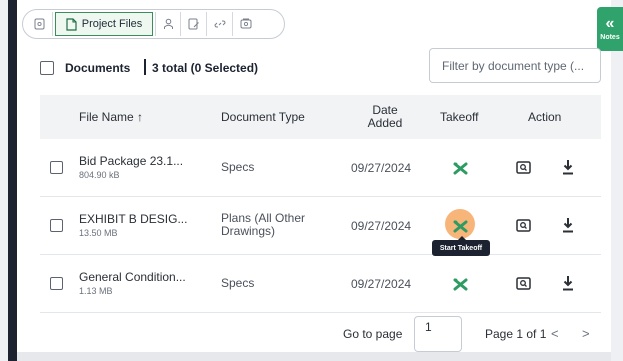  Describe the element at coordinates (586, 333) in the screenshot. I see `next-page-button: >` at that location.